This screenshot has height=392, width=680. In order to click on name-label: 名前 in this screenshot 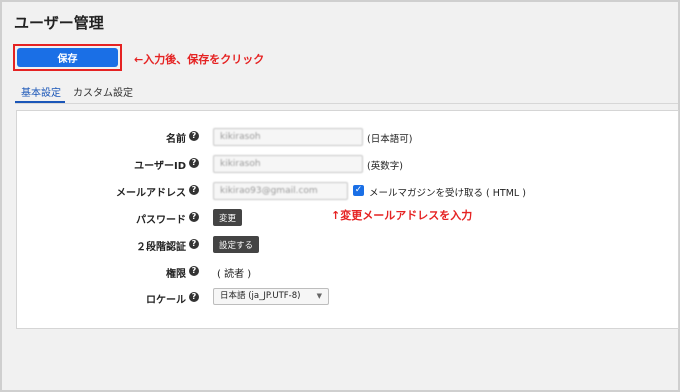, I will do `click(176, 139)`.